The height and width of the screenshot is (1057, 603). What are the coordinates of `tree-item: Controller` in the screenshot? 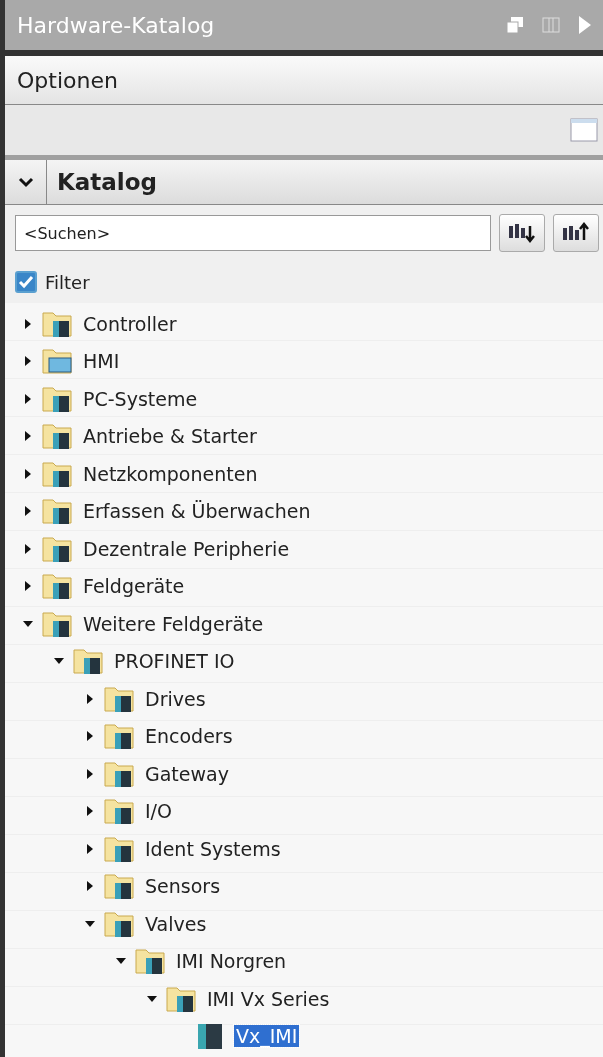 It's located at (130, 323).